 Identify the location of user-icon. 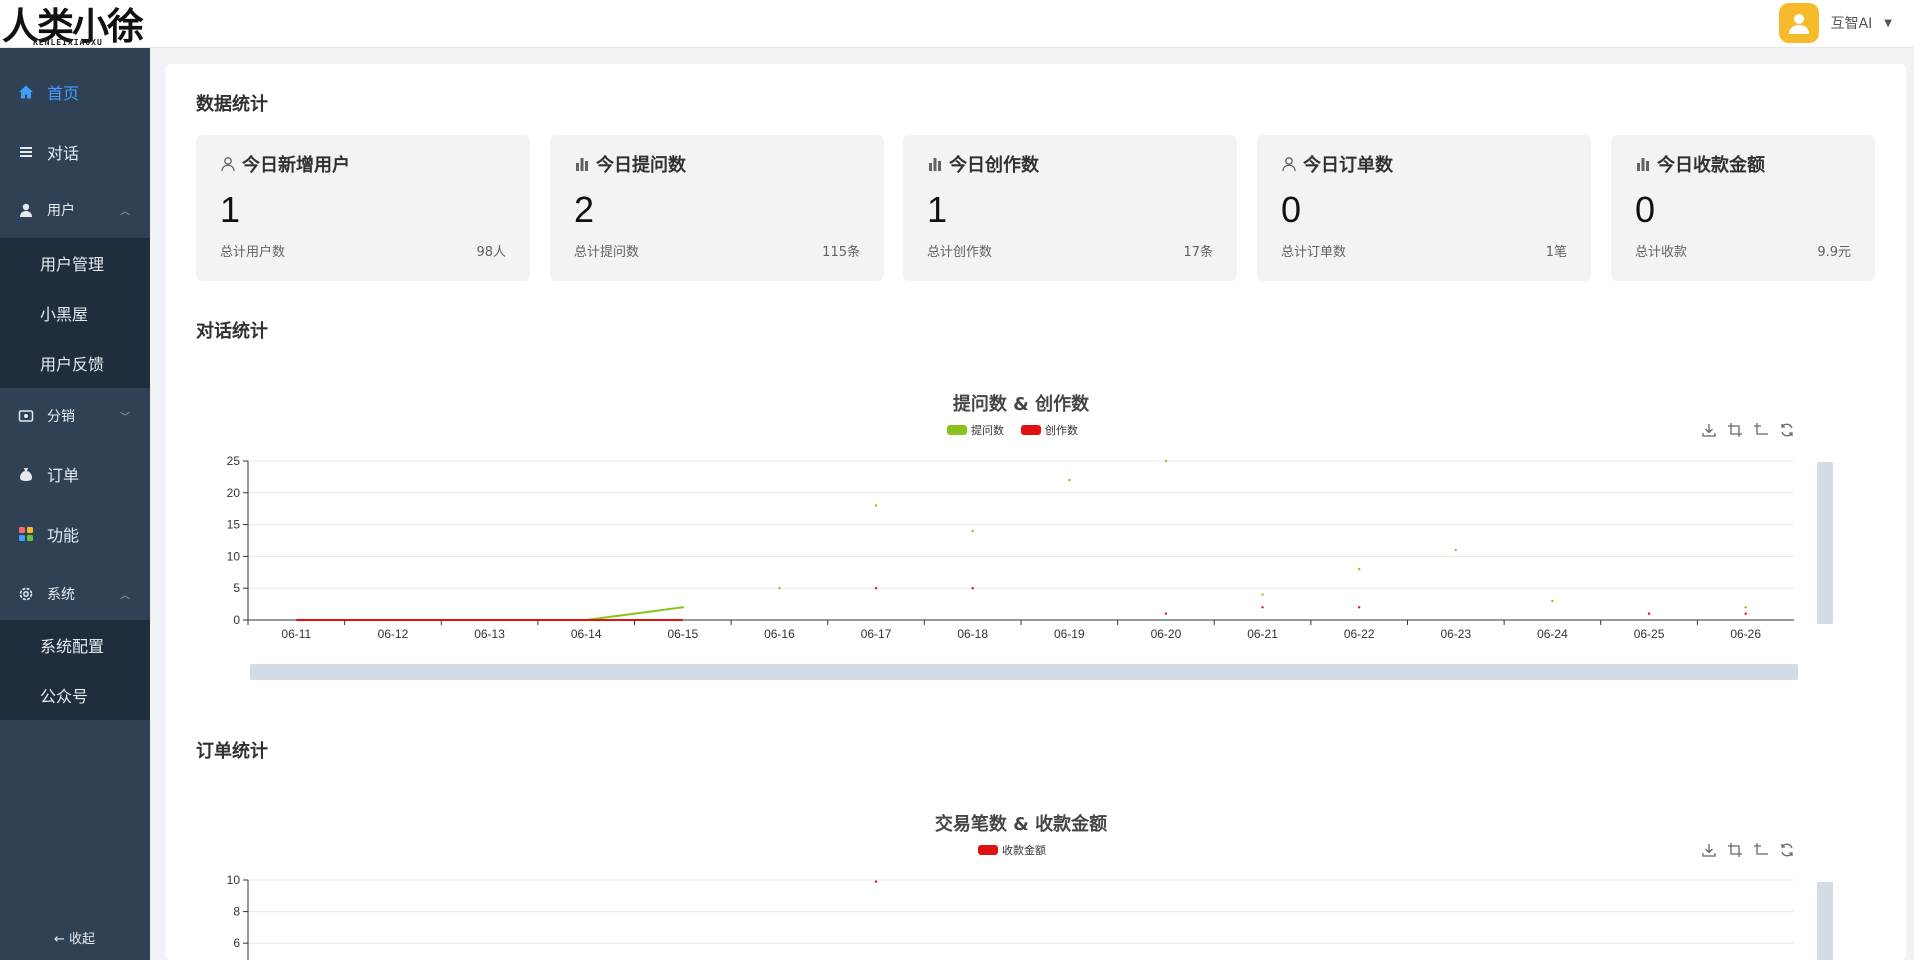
(26, 210).